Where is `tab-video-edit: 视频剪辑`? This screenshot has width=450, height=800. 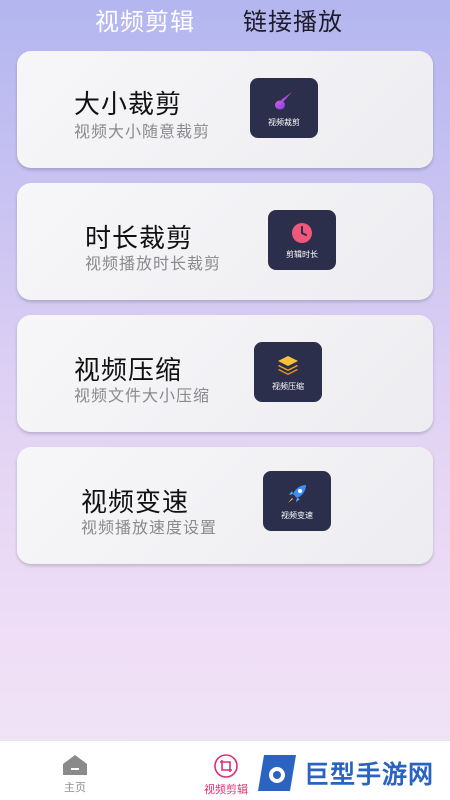
tab-video-edit: 视频剪辑 is located at coordinates (145, 19).